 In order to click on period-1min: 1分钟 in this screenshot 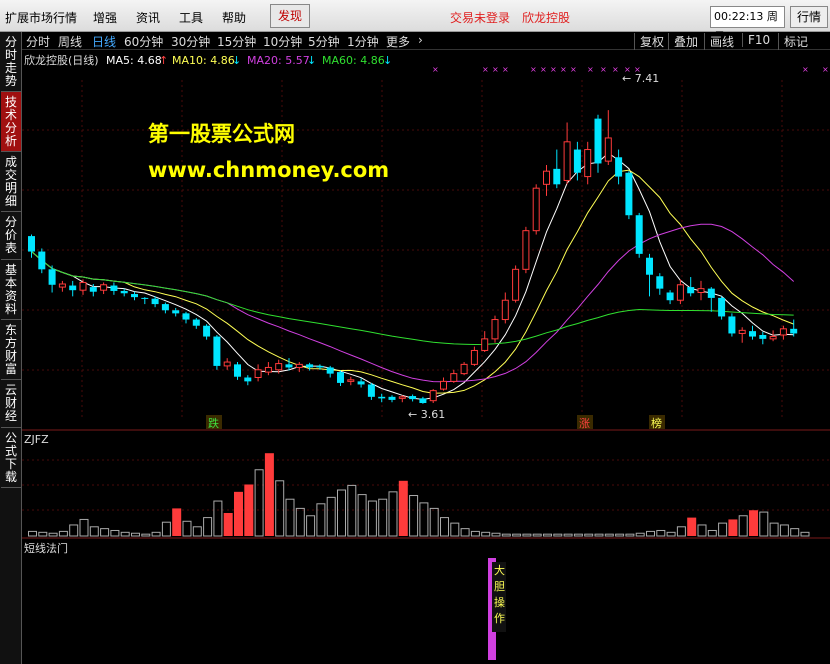, I will do `click(363, 41)`.